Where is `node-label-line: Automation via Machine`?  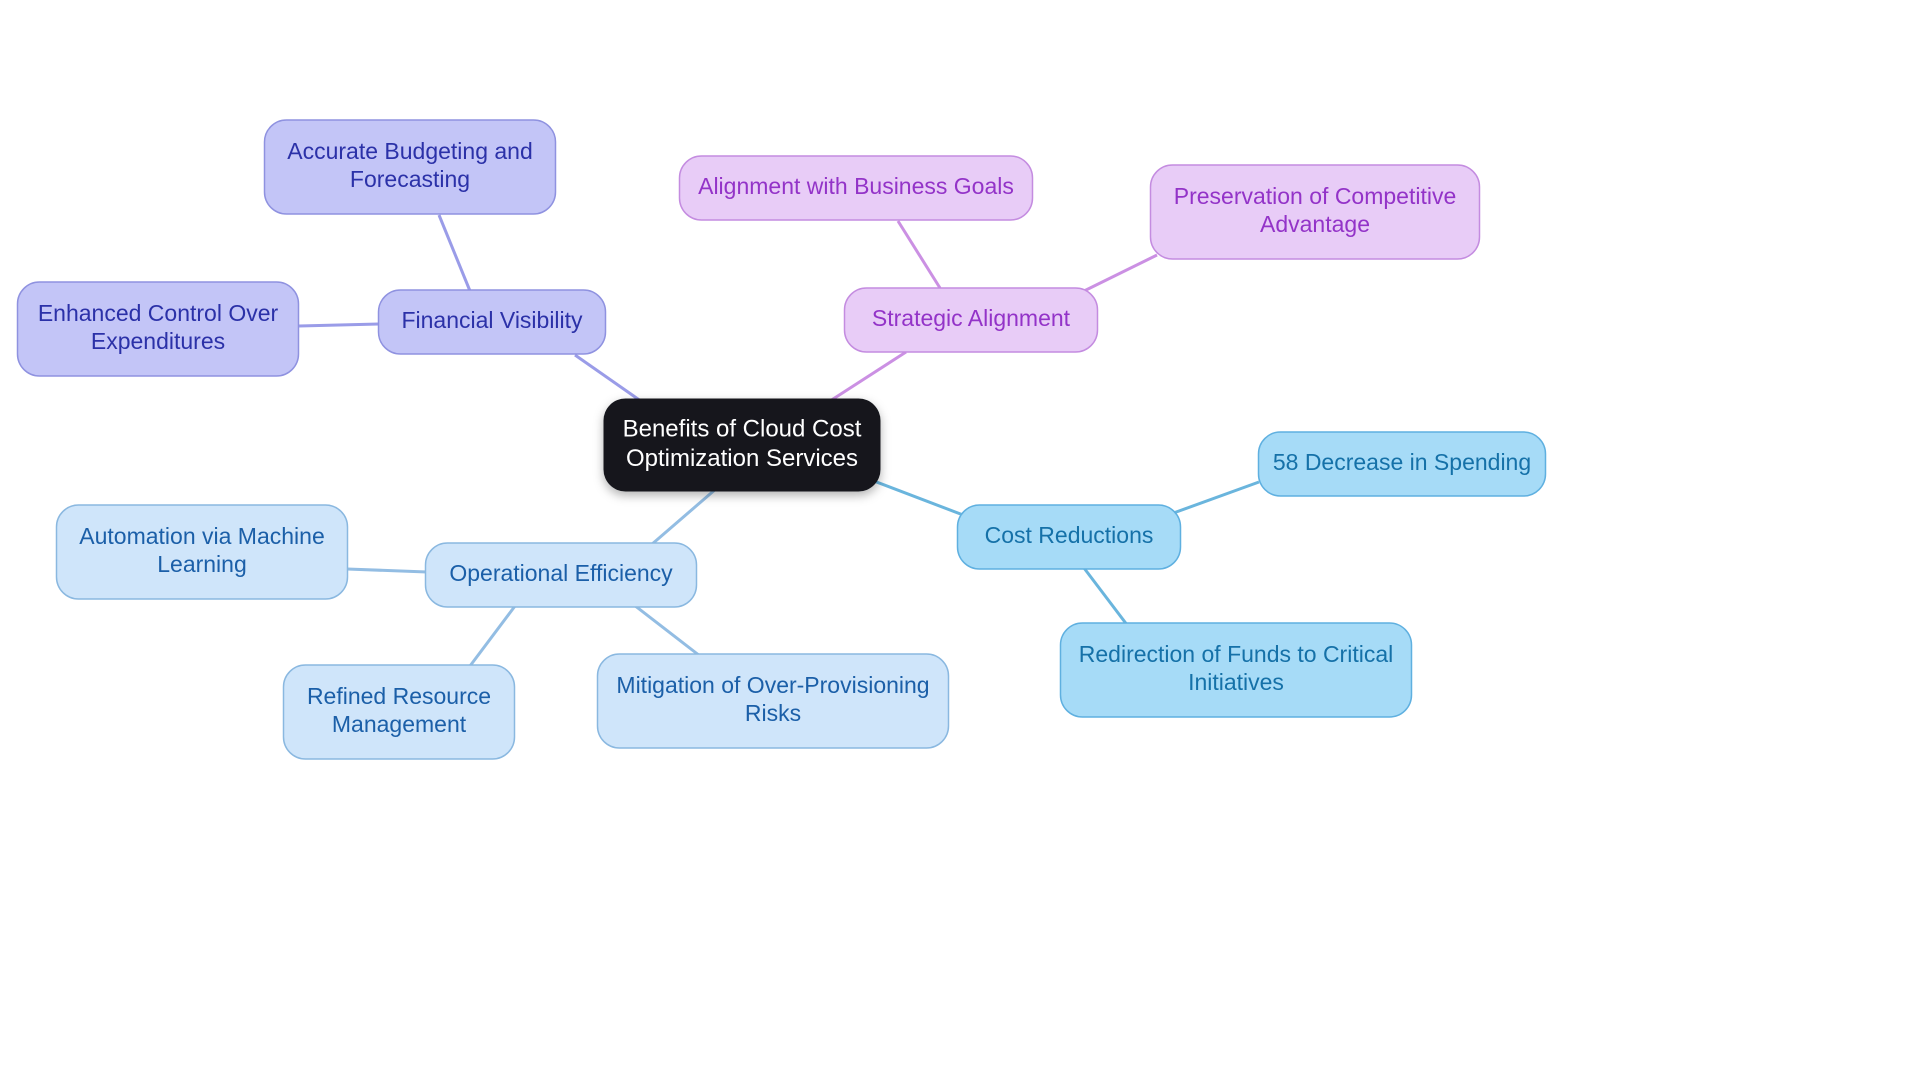
node-label-line: Automation via Machine is located at coordinates (201, 536).